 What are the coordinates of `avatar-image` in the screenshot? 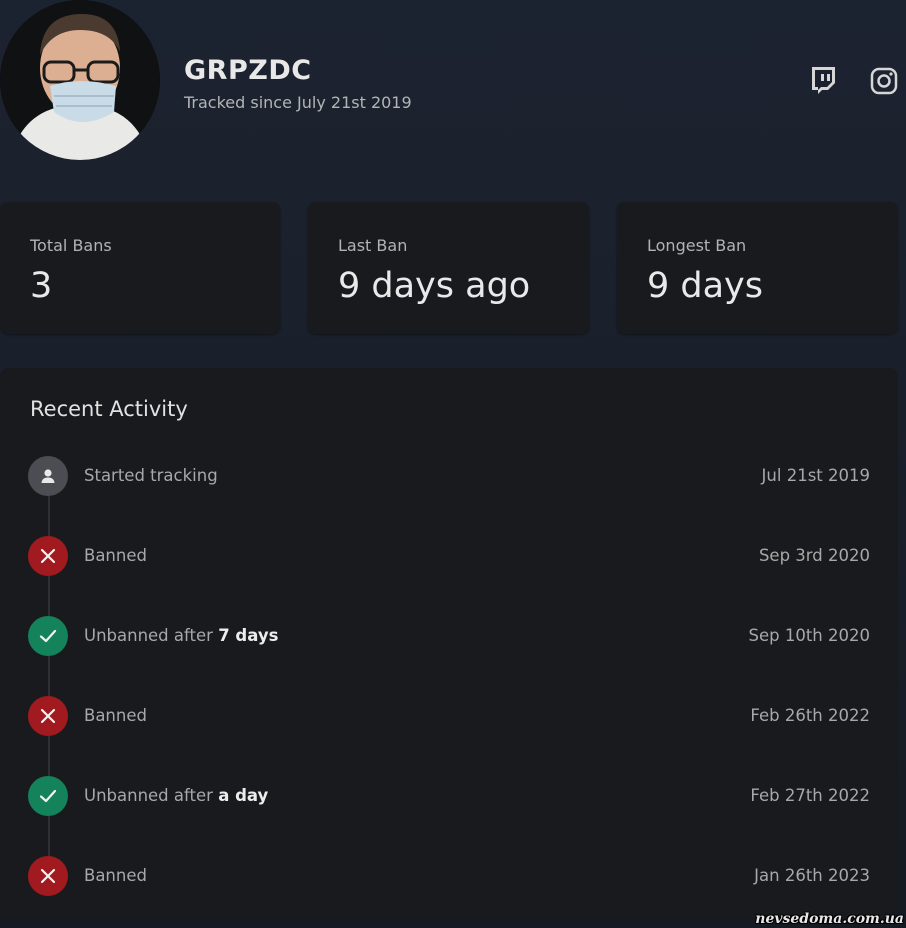 It's located at (80, 80).